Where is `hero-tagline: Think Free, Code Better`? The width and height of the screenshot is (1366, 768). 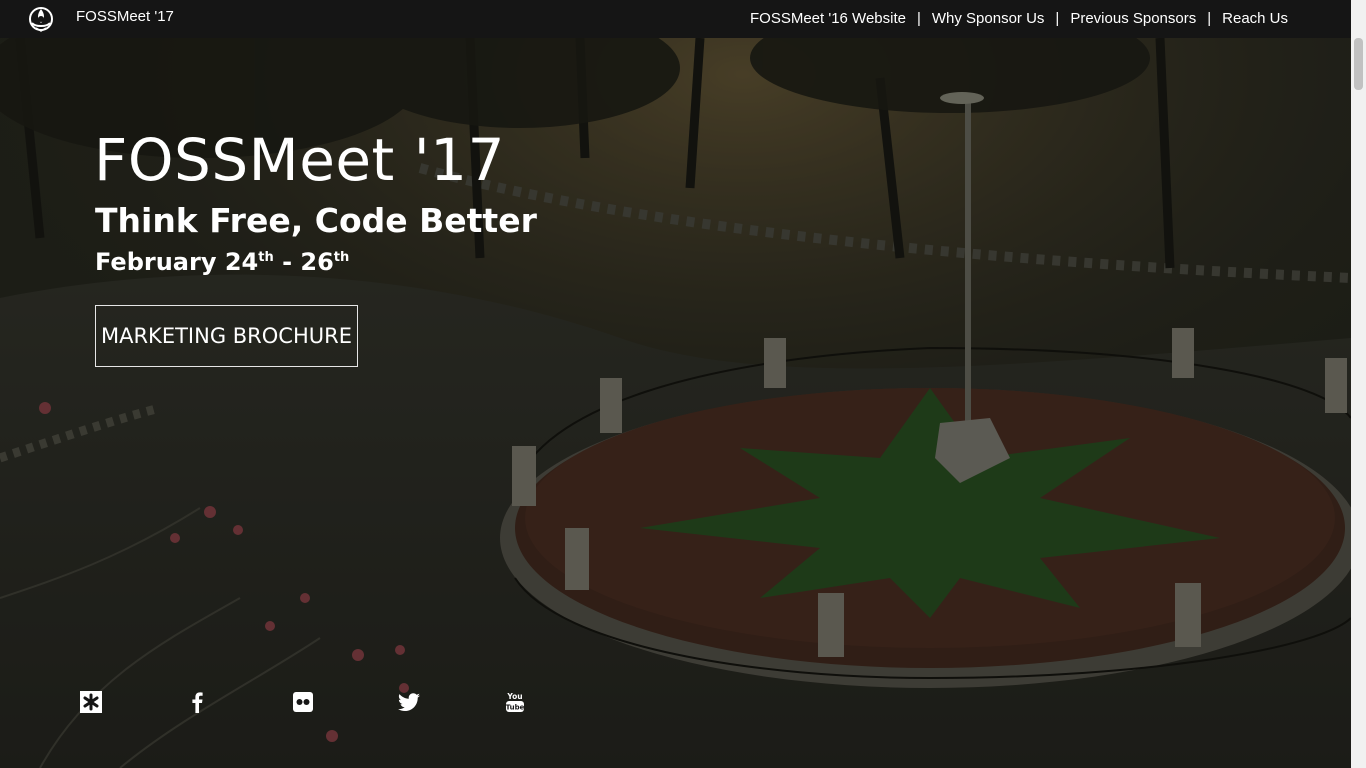 hero-tagline: Think Free, Code Better is located at coordinates (316, 220).